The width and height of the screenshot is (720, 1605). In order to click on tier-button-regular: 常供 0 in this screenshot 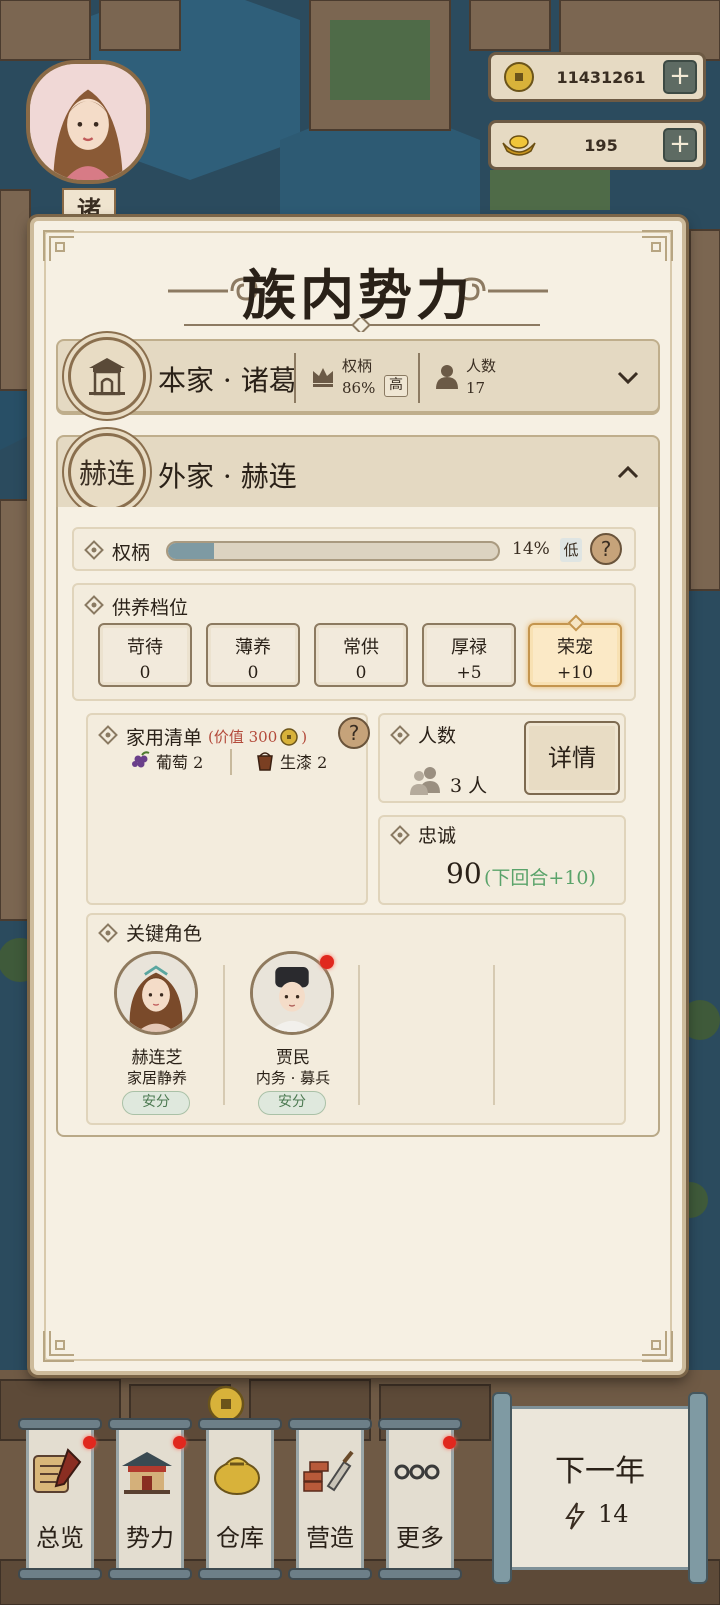, I will do `click(361, 655)`.